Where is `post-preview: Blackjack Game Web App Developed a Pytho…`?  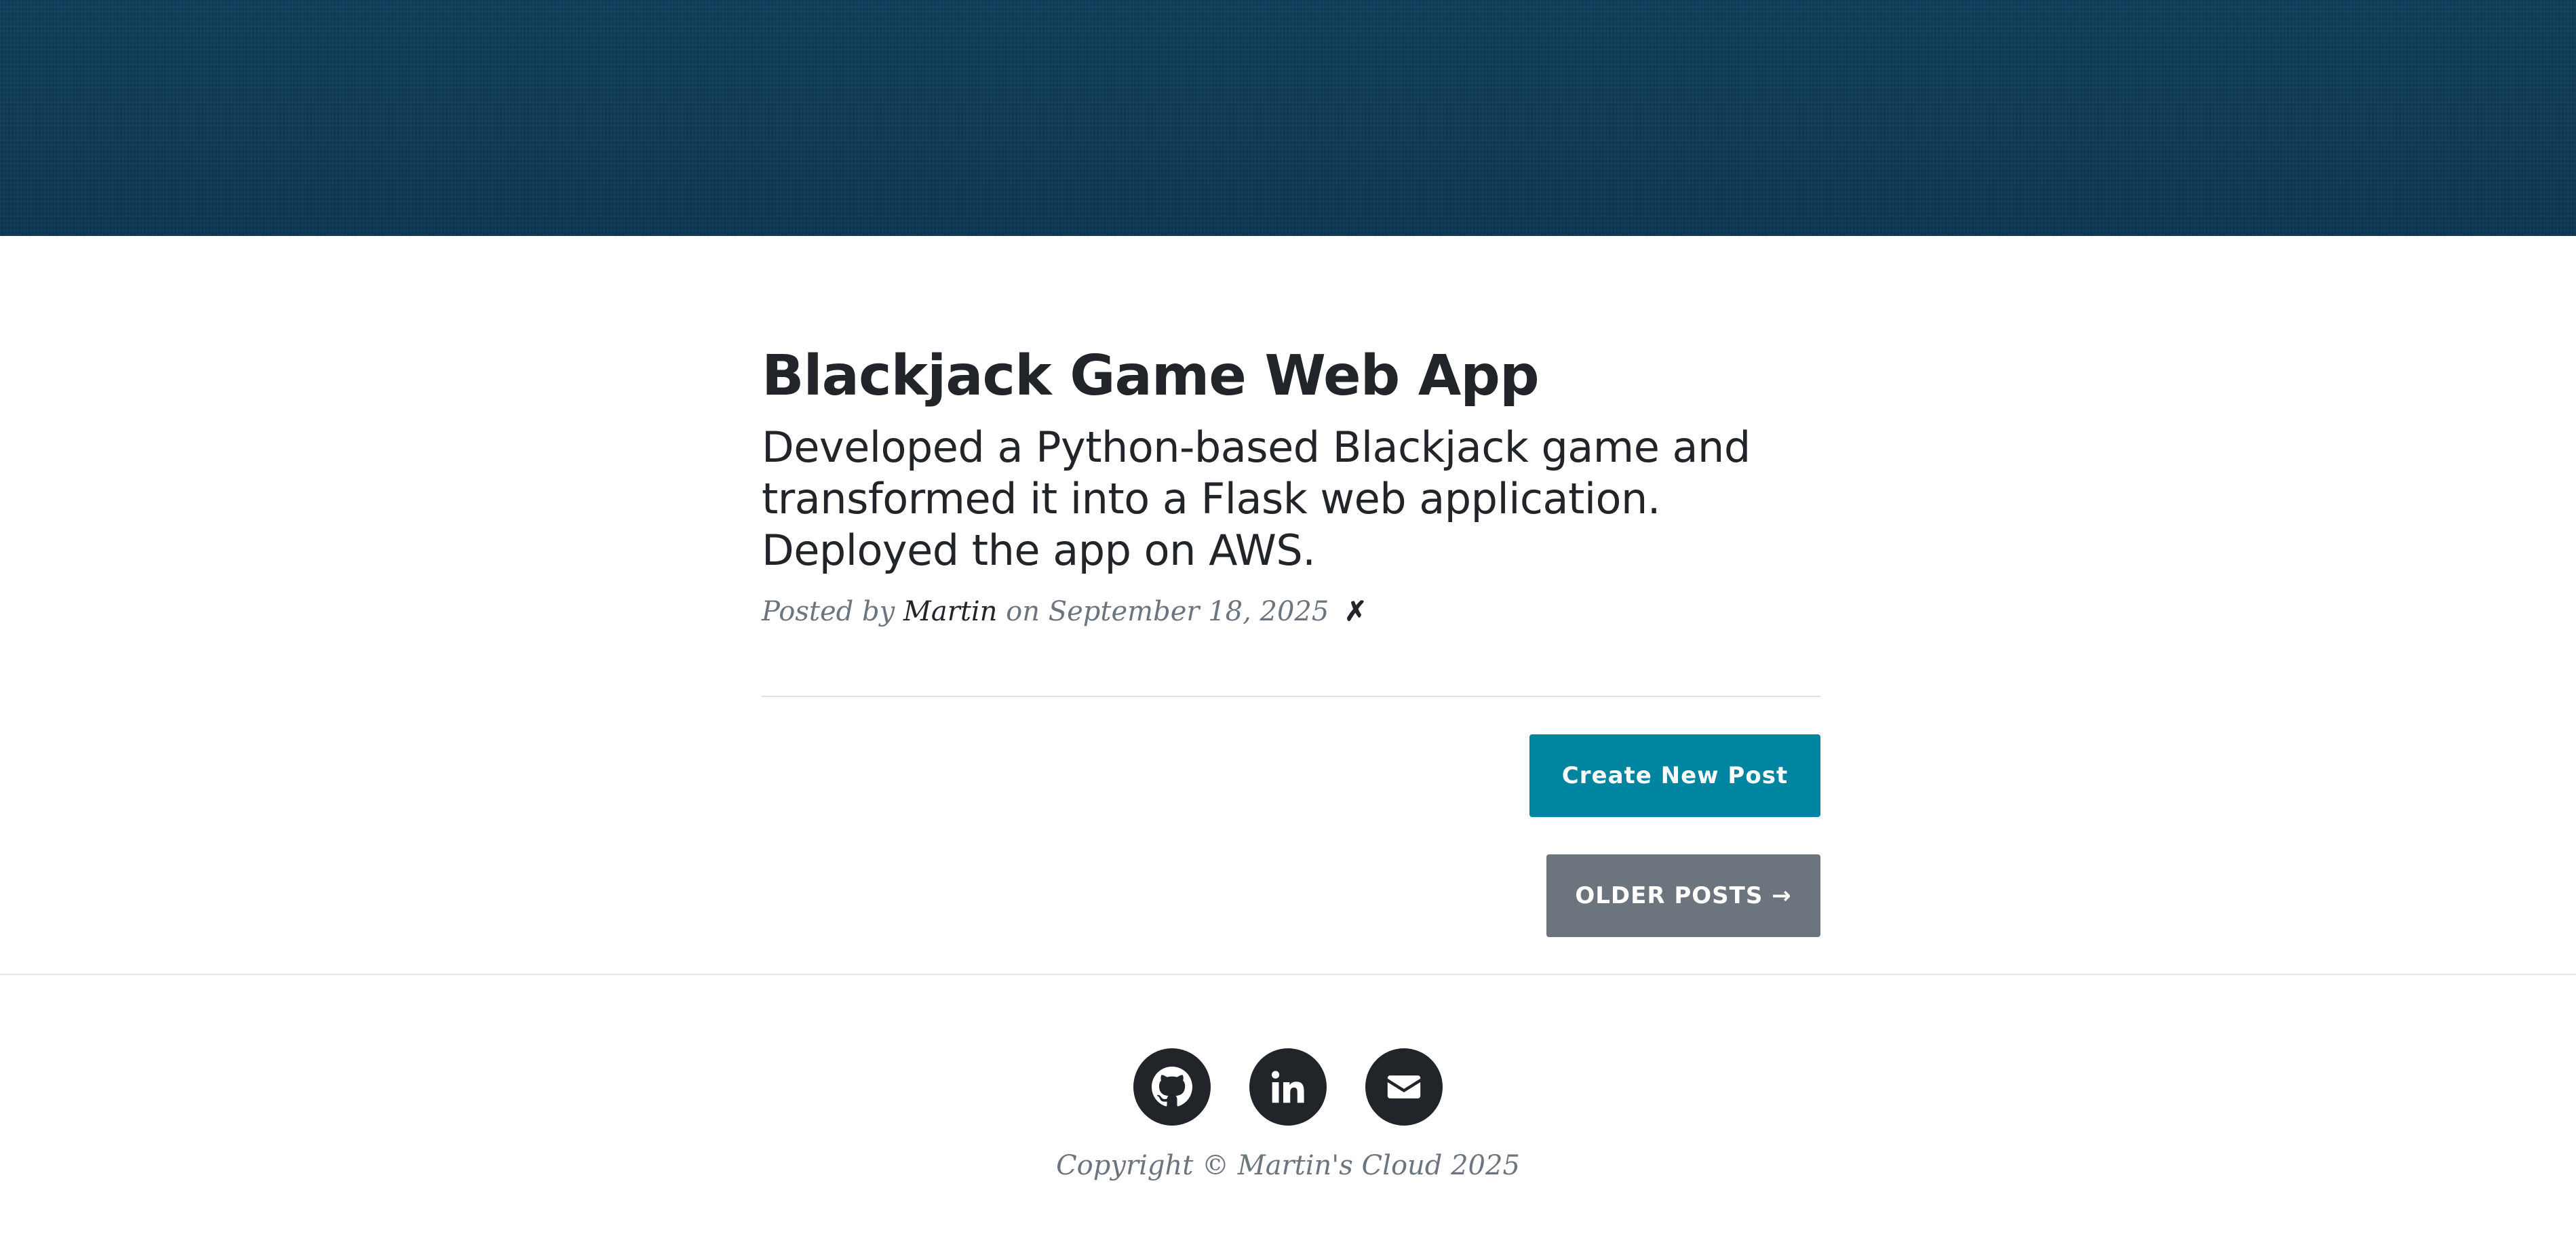 post-preview: Blackjack Game Web App Developed a Pytho… is located at coordinates (1291, 486).